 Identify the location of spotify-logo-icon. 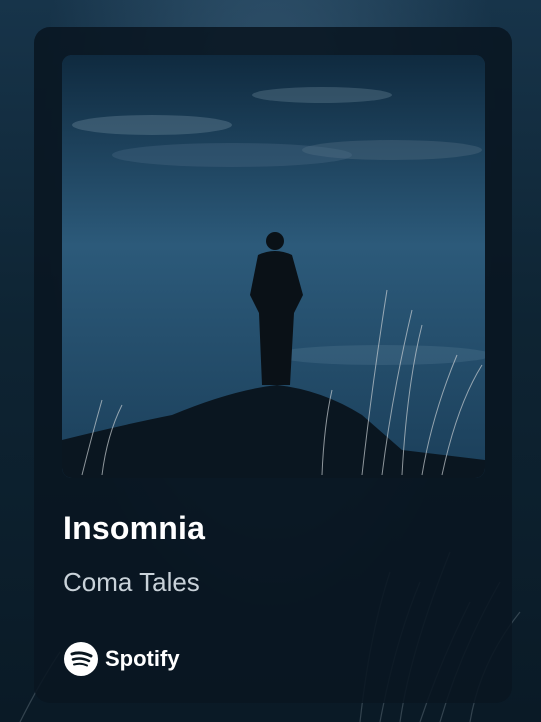
(81, 659).